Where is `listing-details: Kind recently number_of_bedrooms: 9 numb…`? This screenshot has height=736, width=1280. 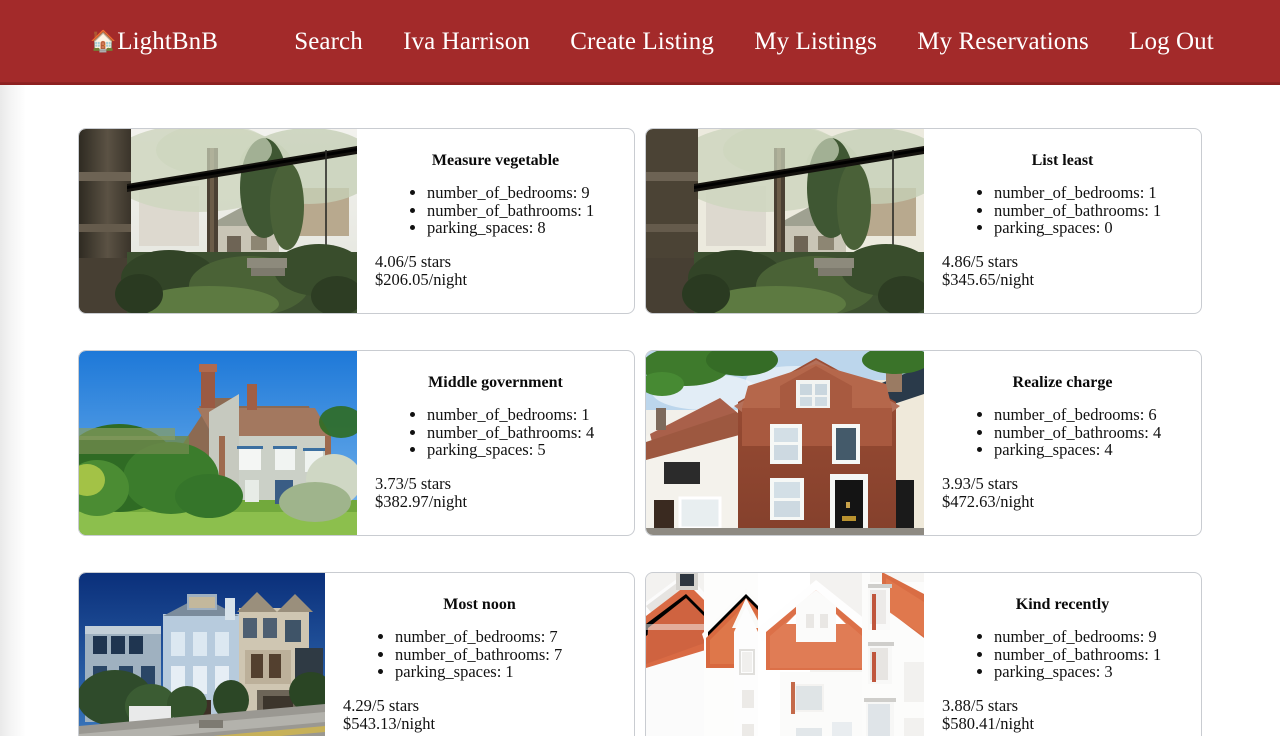
listing-details: Kind recently number_of_bedrooms: 9 numb… is located at coordinates (1062, 654).